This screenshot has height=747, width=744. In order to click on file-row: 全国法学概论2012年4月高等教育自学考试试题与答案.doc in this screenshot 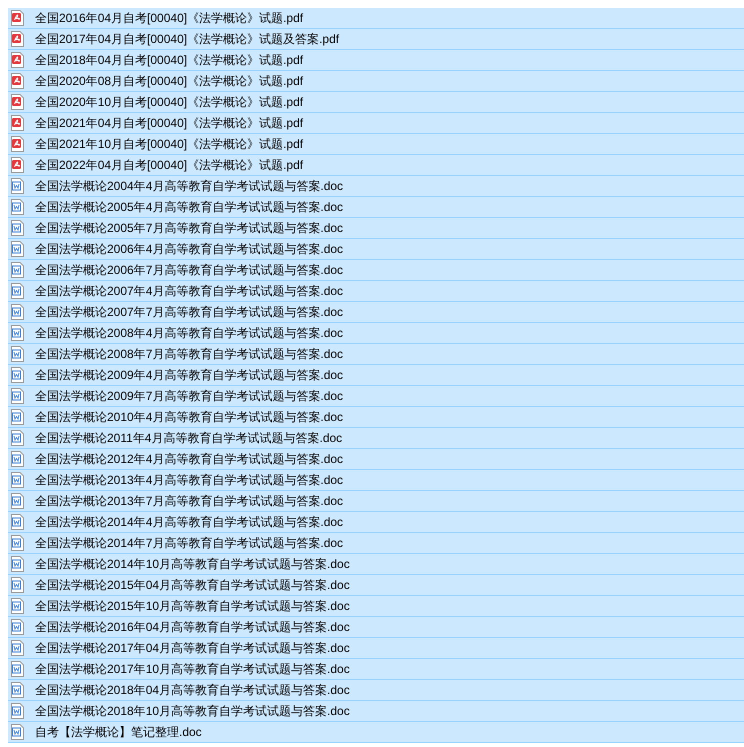, I will do `click(376, 459)`.